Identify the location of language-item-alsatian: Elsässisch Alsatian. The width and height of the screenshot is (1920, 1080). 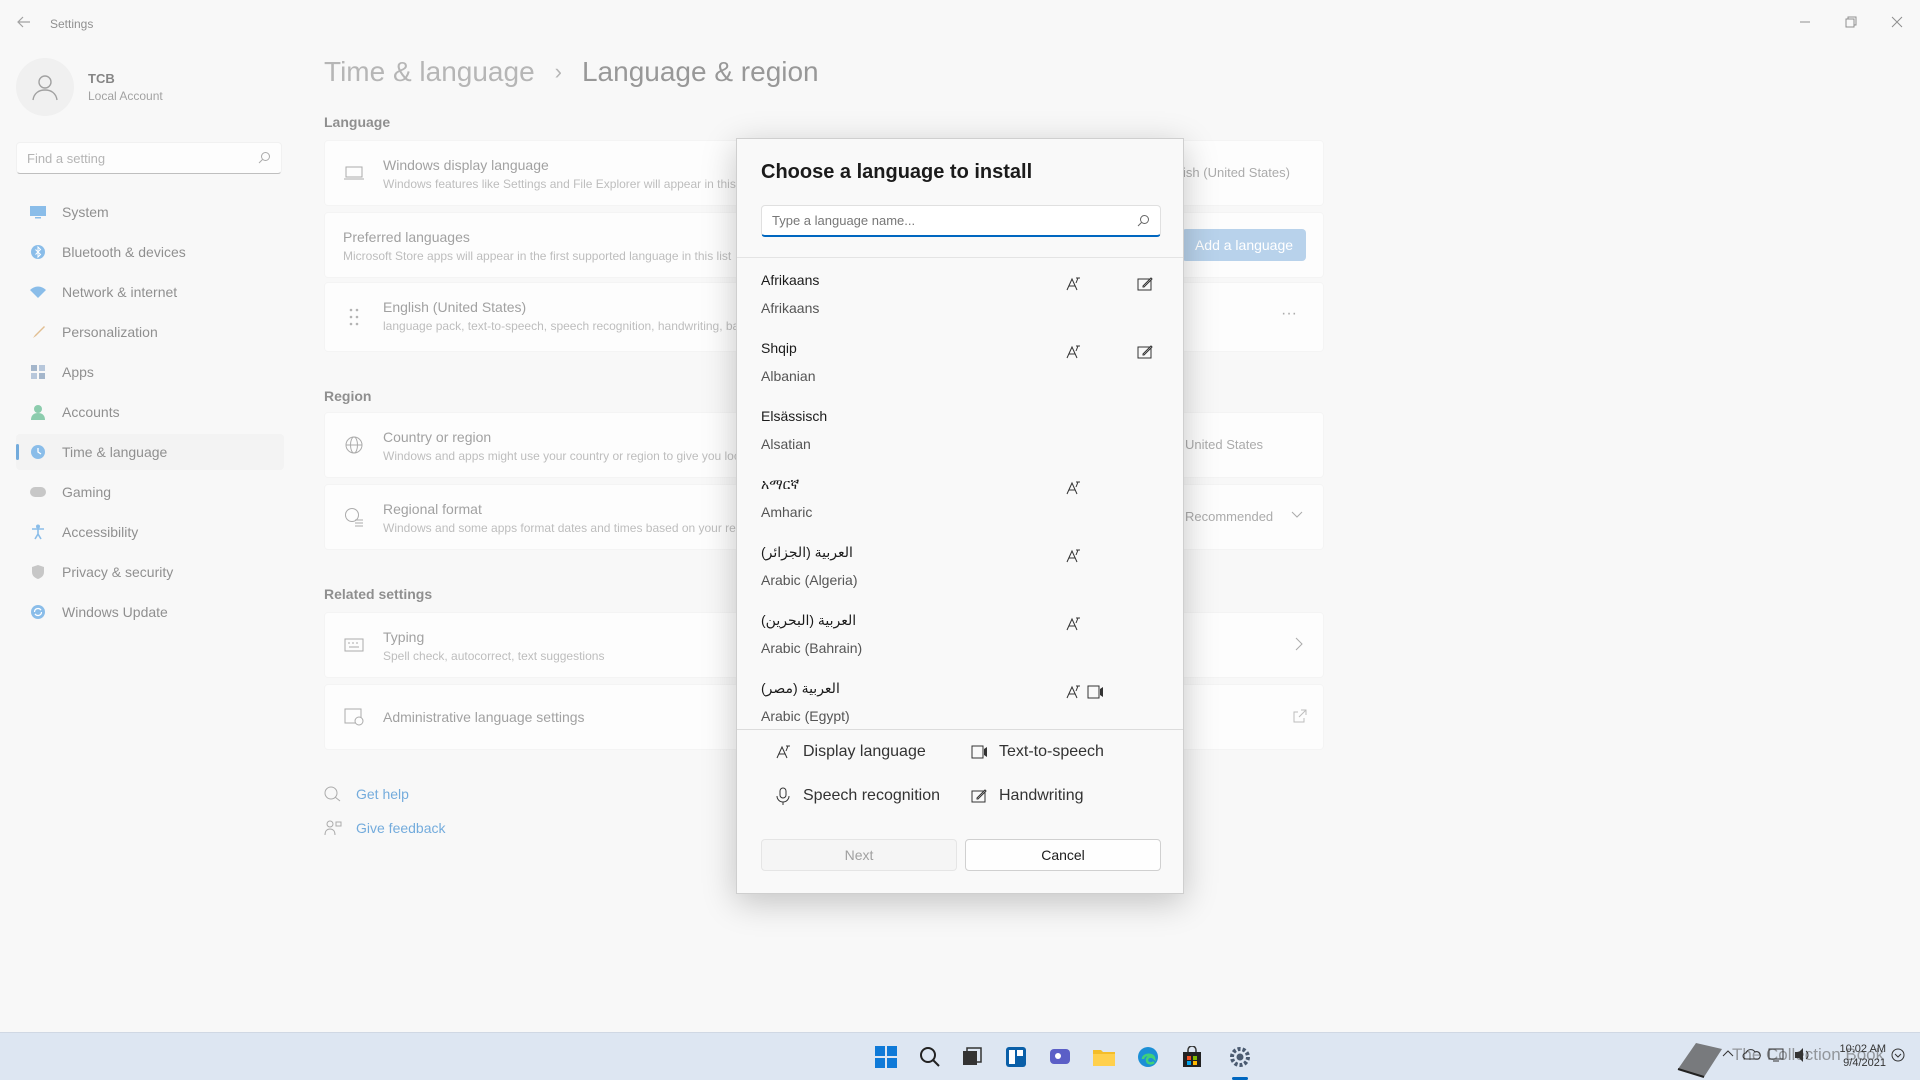
(960, 428).